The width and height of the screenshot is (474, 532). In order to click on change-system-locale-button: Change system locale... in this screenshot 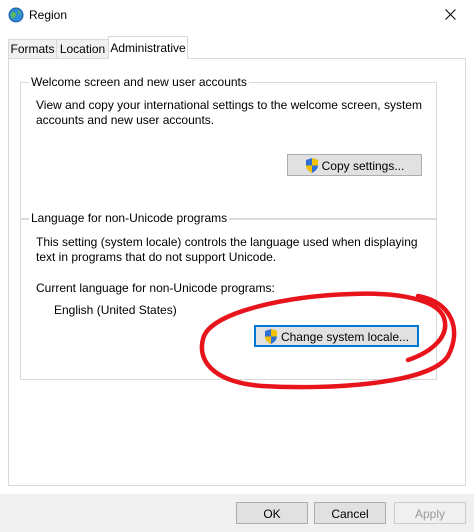, I will do `click(336, 336)`.